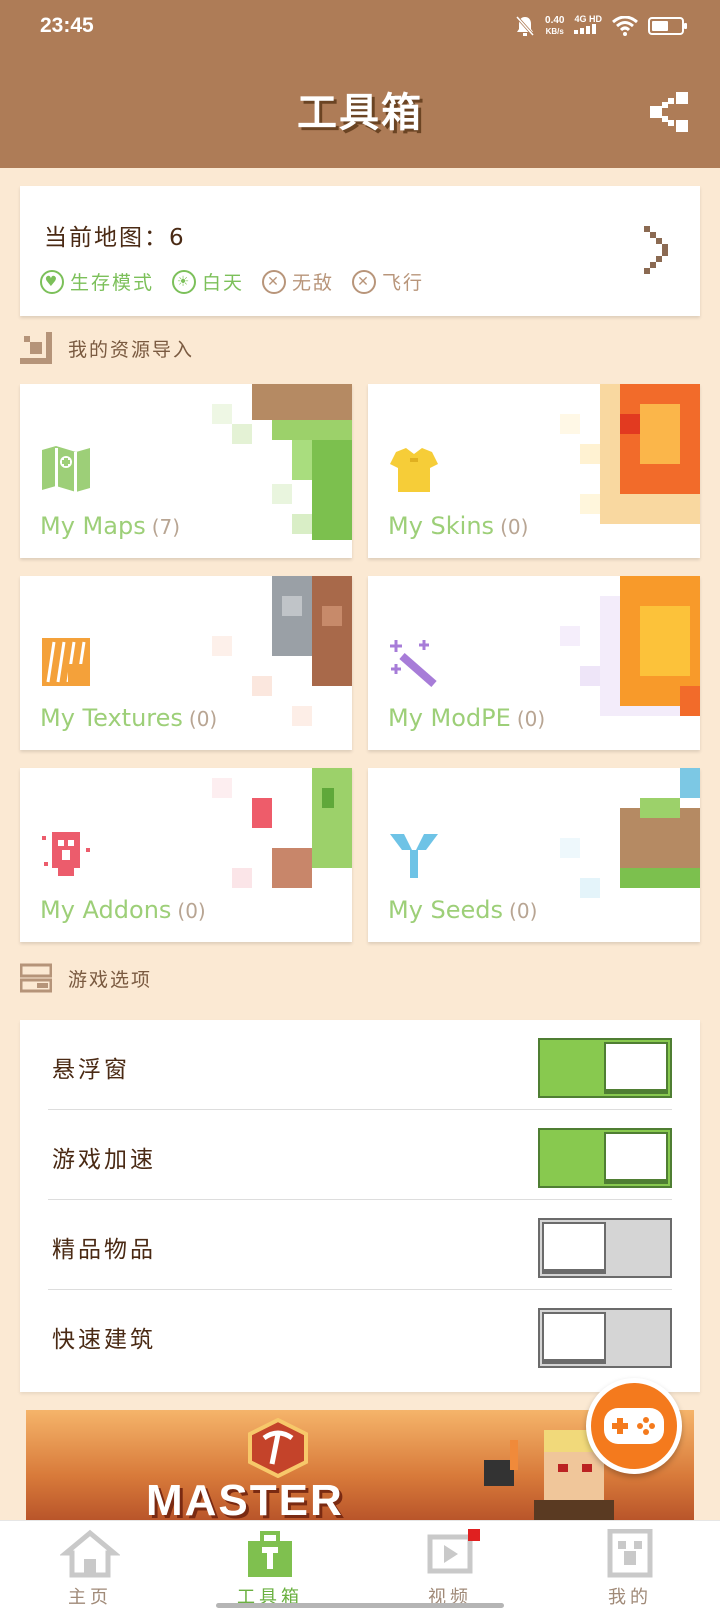  I want to click on tile-my-maps: My Maps (7), so click(186, 471).